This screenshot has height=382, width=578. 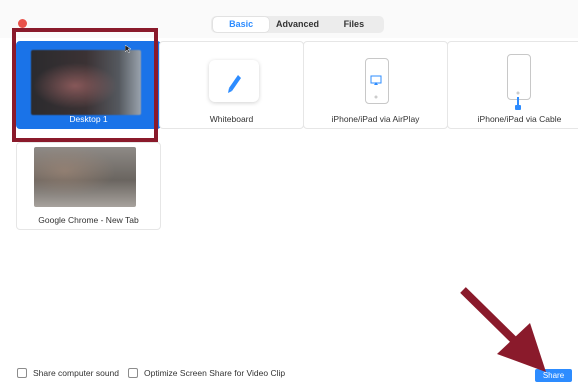 I want to click on annotation-highlight-box, so click(x=85, y=85).